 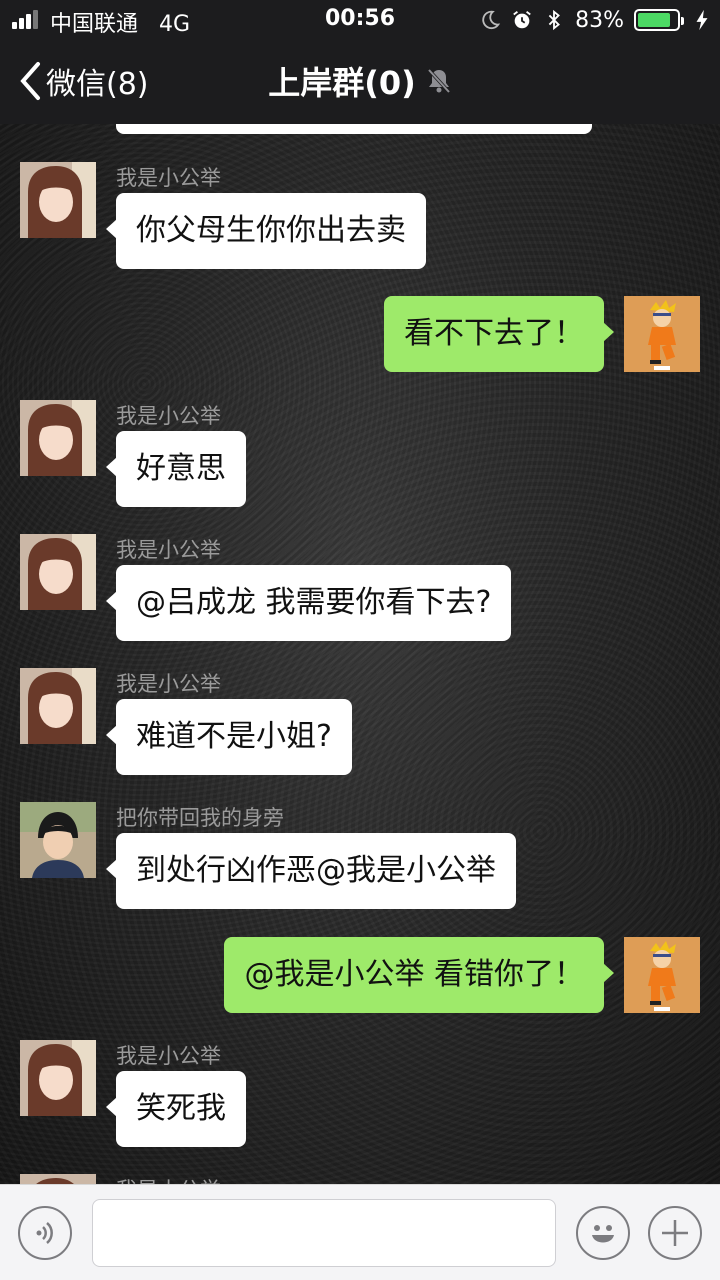 I want to click on input-bar, so click(x=360, y=1232).